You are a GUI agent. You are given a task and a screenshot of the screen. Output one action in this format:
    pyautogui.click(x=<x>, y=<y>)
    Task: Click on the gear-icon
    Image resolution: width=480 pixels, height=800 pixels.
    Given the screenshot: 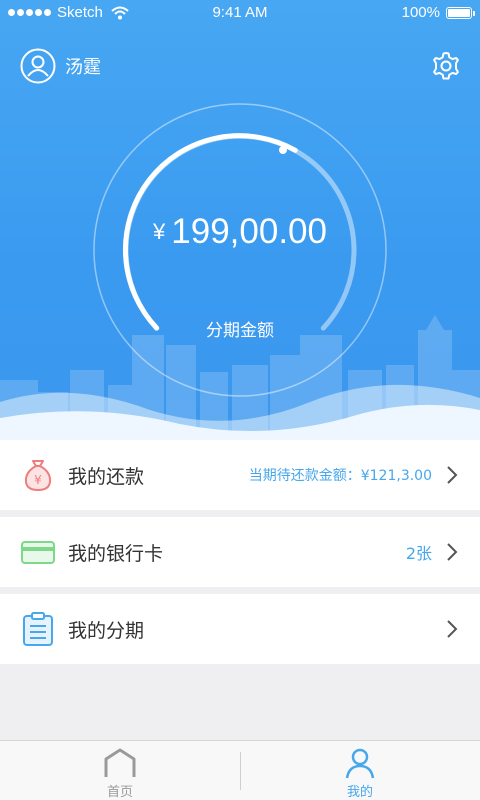 What is the action you would take?
    pyautogui.click(x=446, y=66)
    